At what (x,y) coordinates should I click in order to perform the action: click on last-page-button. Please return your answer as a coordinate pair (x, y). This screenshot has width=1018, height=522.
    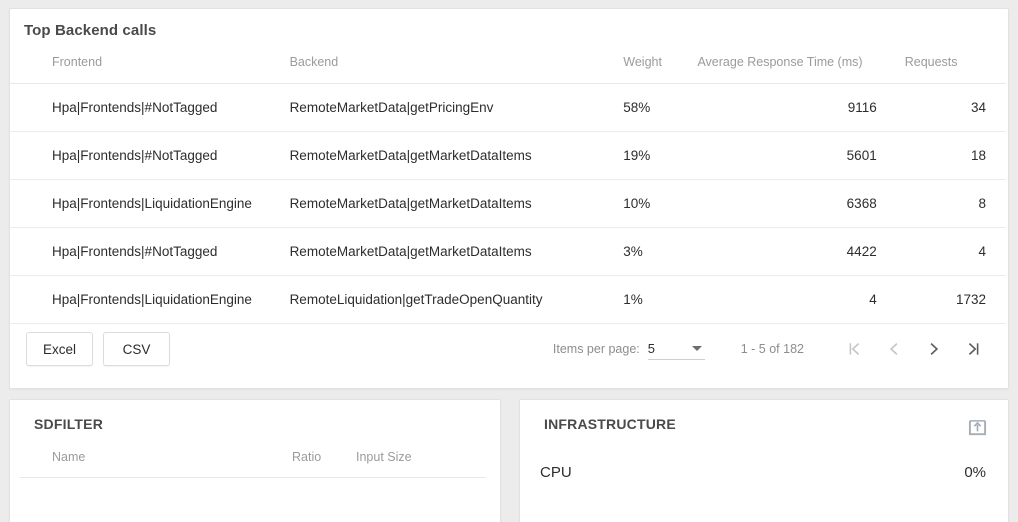
    Looking at the image, I should click on (974, 349).